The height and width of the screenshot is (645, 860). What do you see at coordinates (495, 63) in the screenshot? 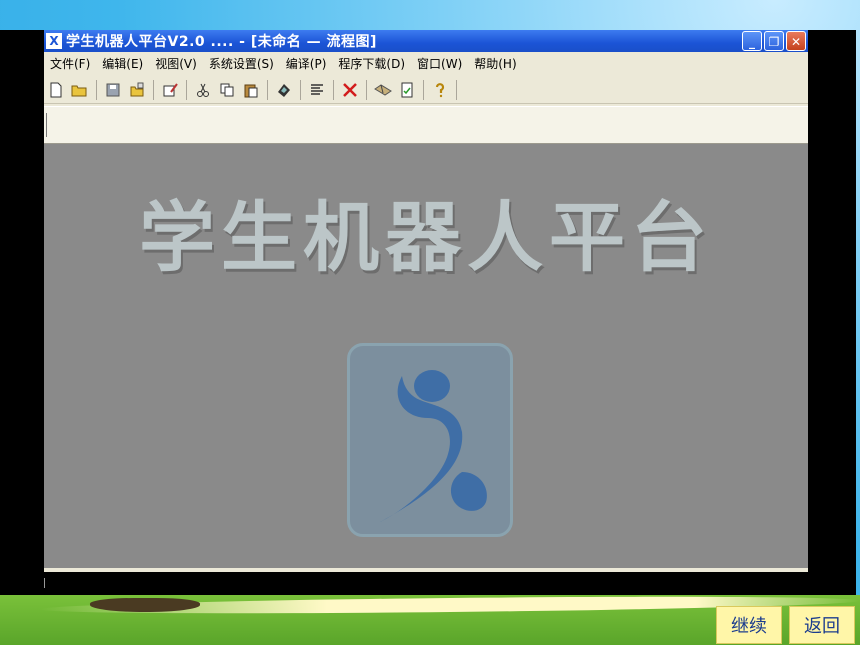
I see `menu-help: 帮助(H)` at bounding box center [495, 63].